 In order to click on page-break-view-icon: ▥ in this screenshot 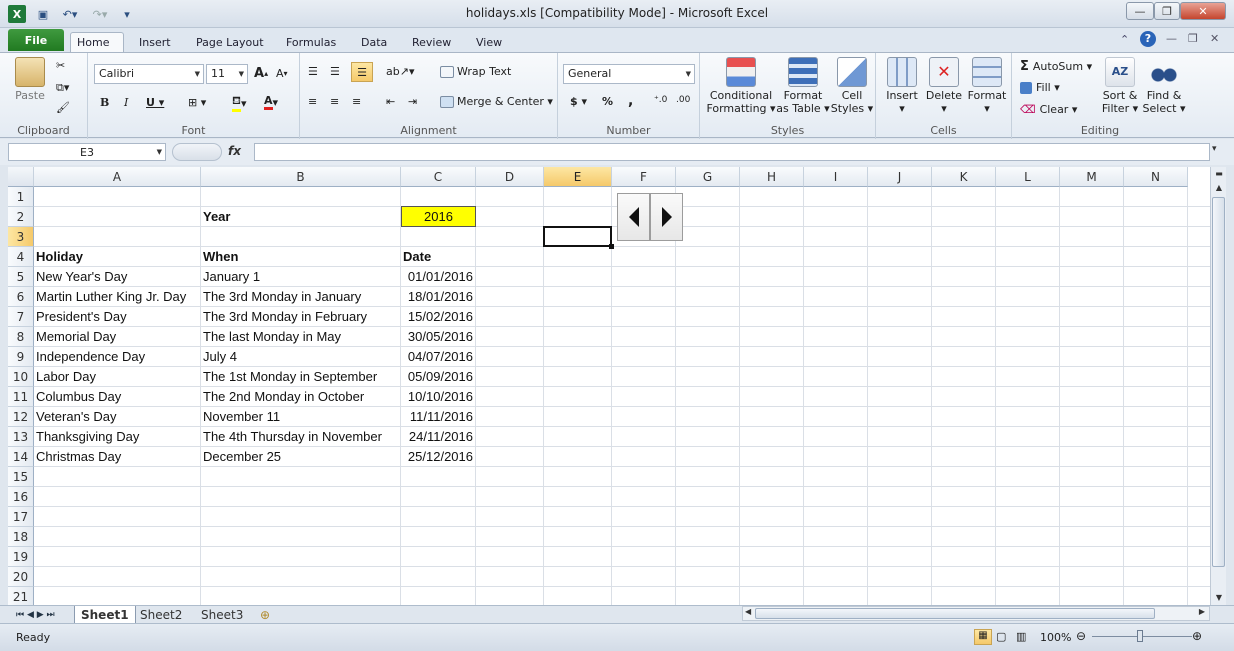, I will do `click(1021, 636)`.